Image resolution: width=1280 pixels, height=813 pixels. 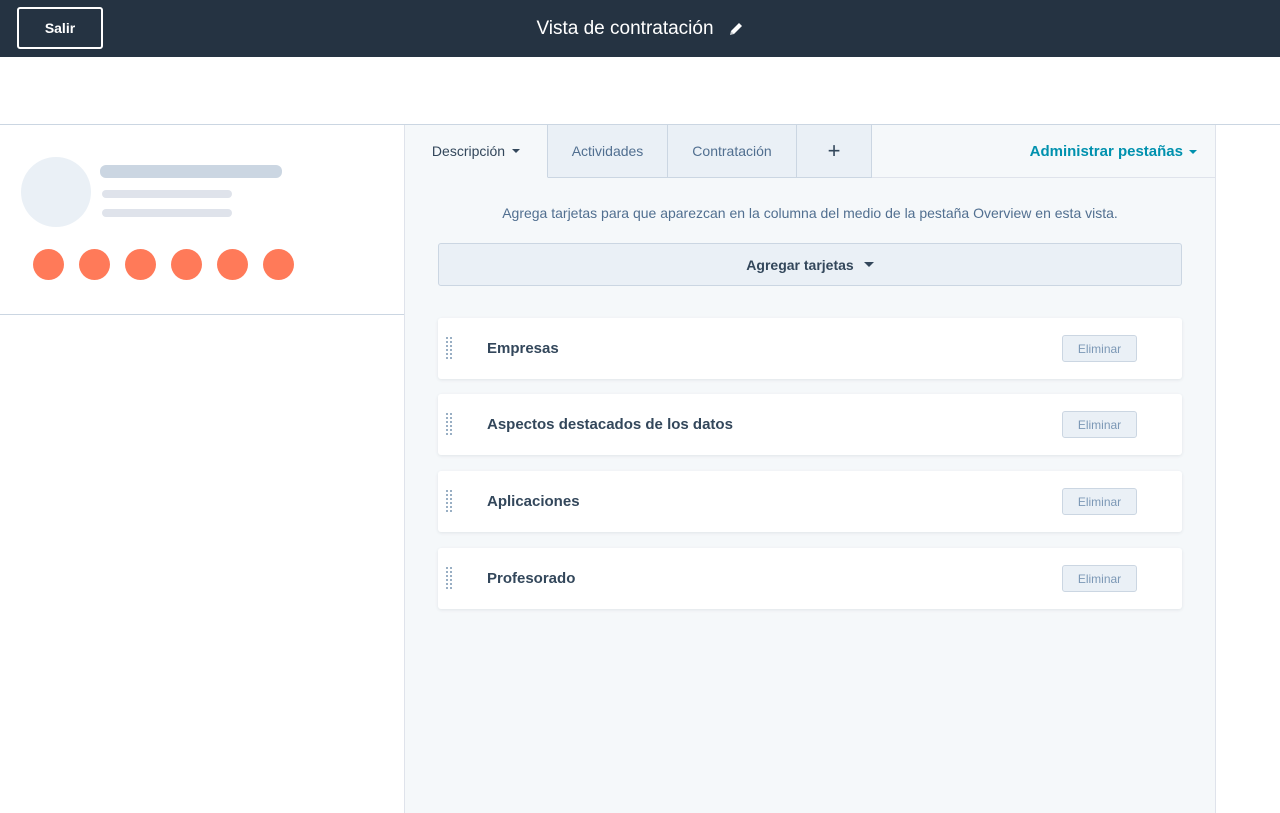 What do you see at coordinates (610, 424) in the screenshot?
I see `card-title: Aspectos destacados de los datos` at bounding box center [610, 424].